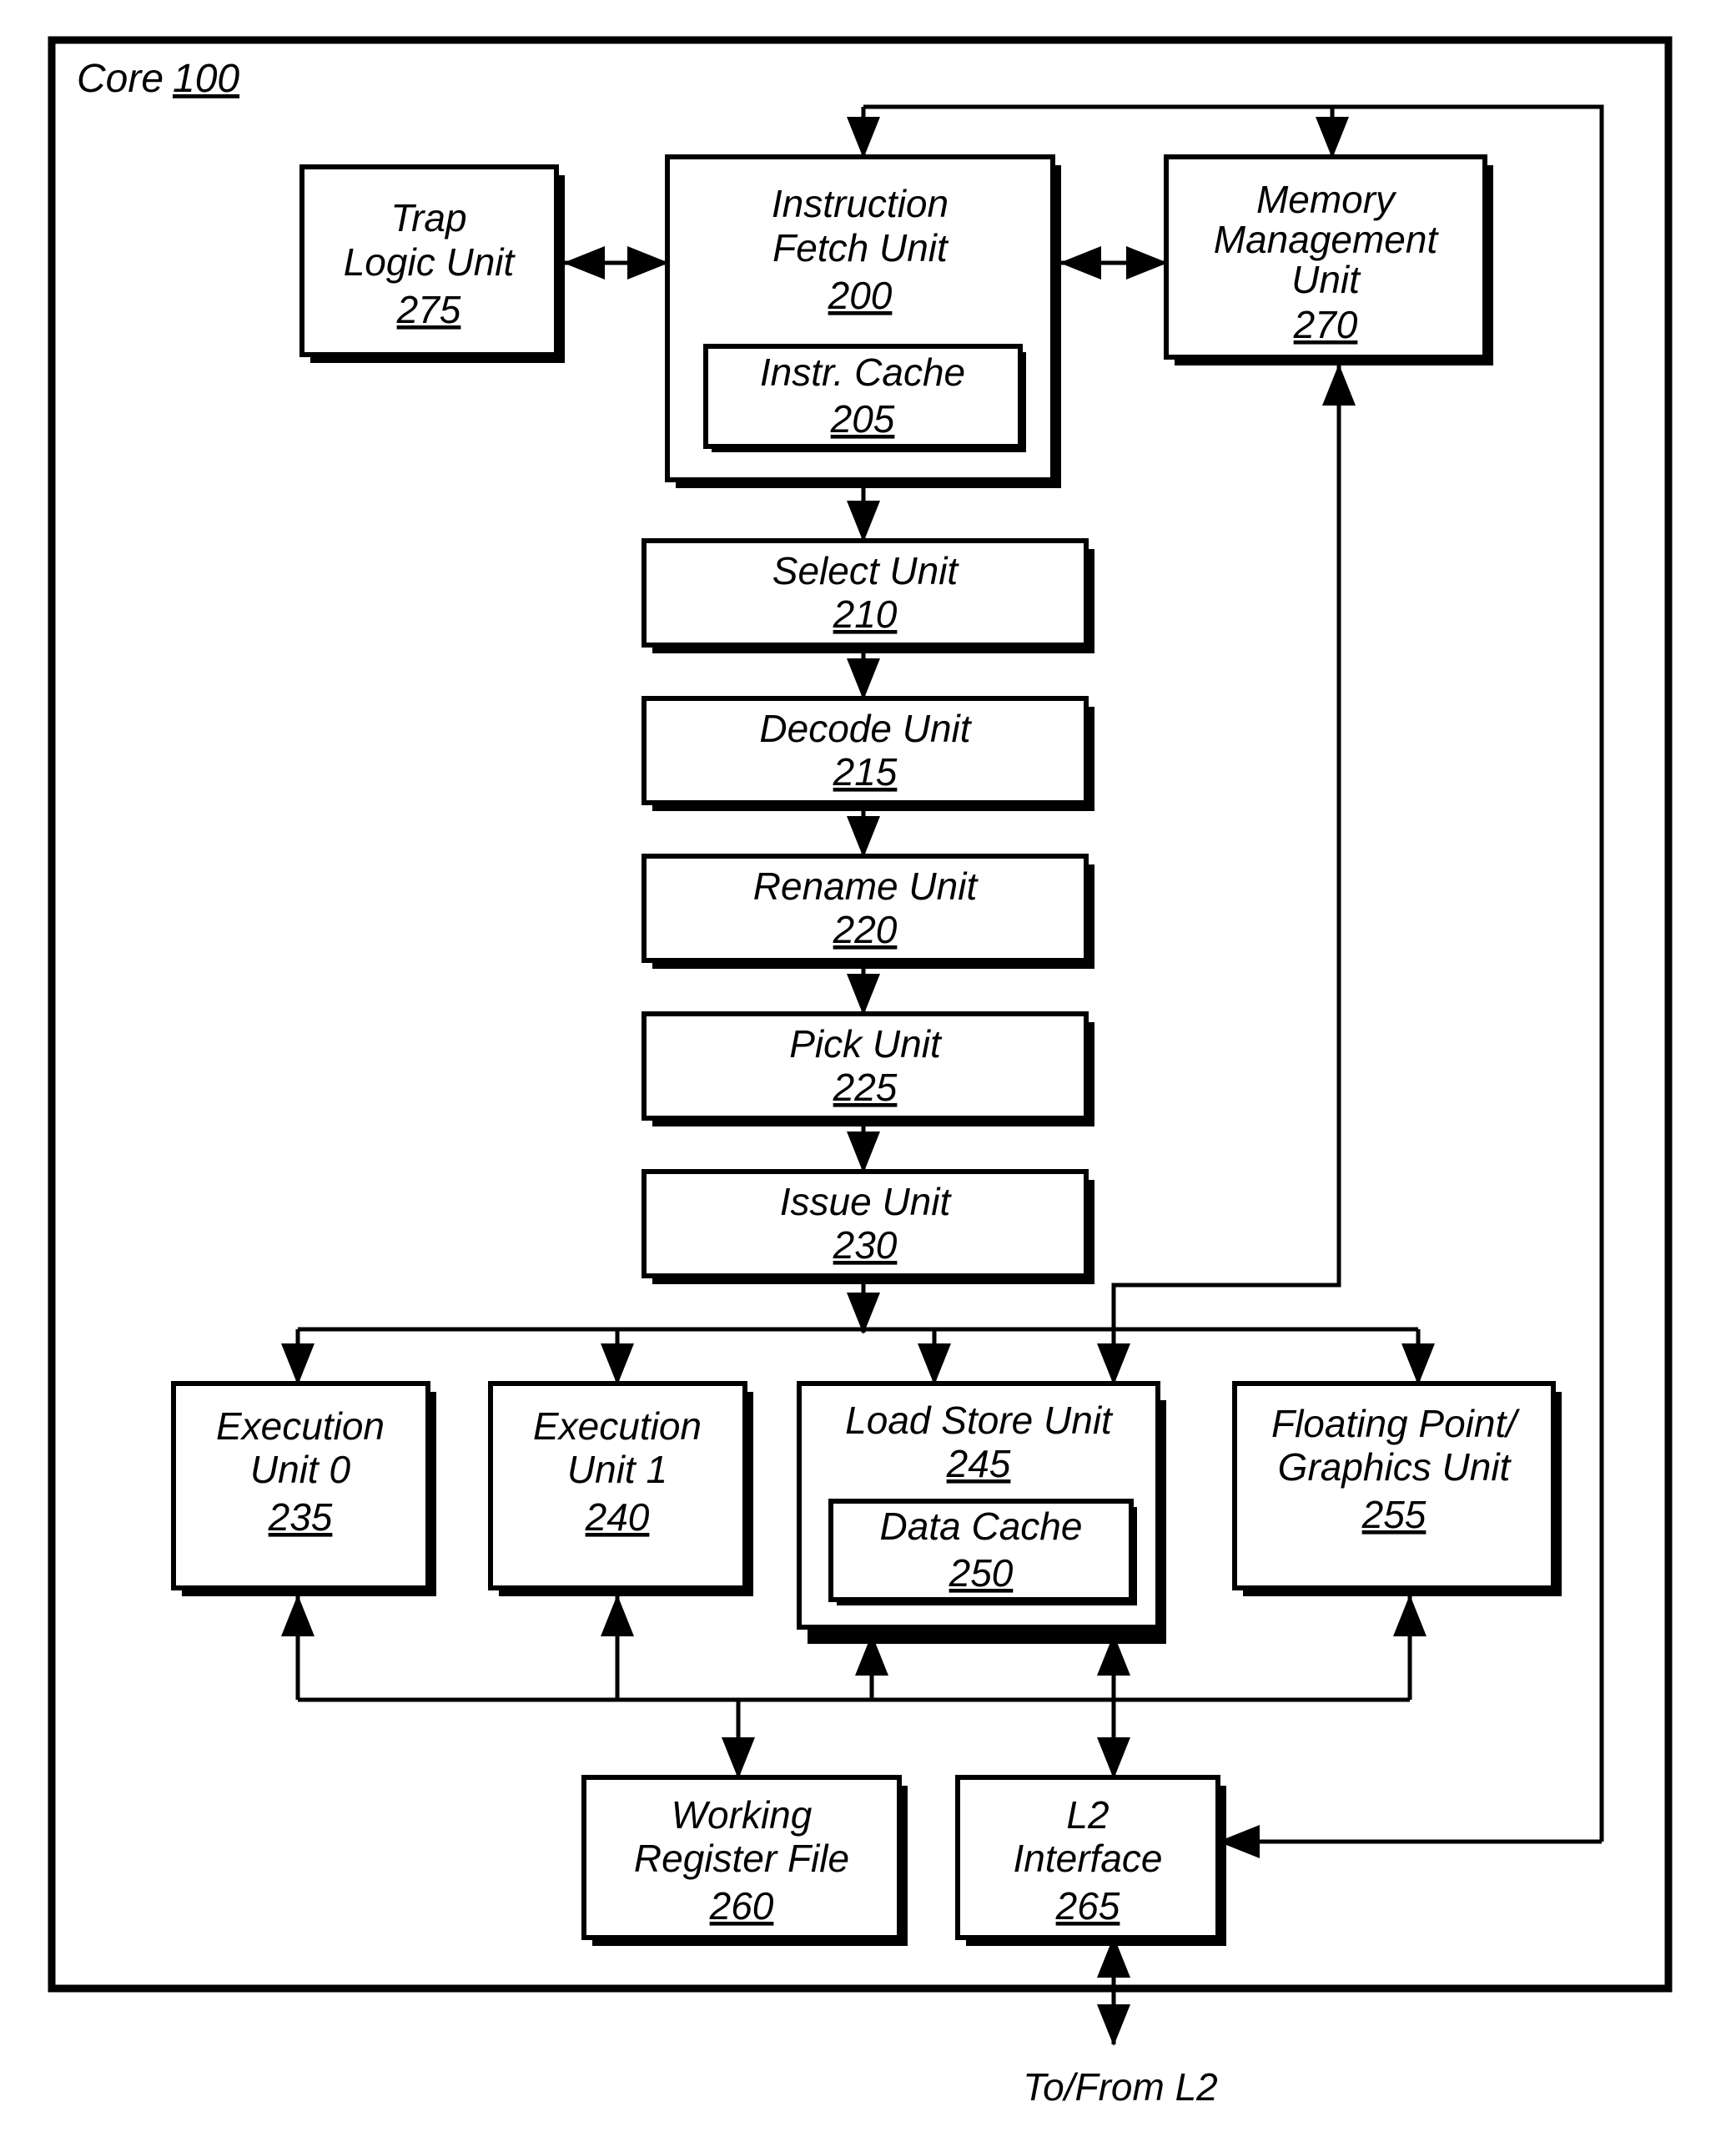 The height and width of the screenshot is (2132, 1736). I want to click on floating-point-unit-line-2: Graphics Unit, so click(1395, 1467).